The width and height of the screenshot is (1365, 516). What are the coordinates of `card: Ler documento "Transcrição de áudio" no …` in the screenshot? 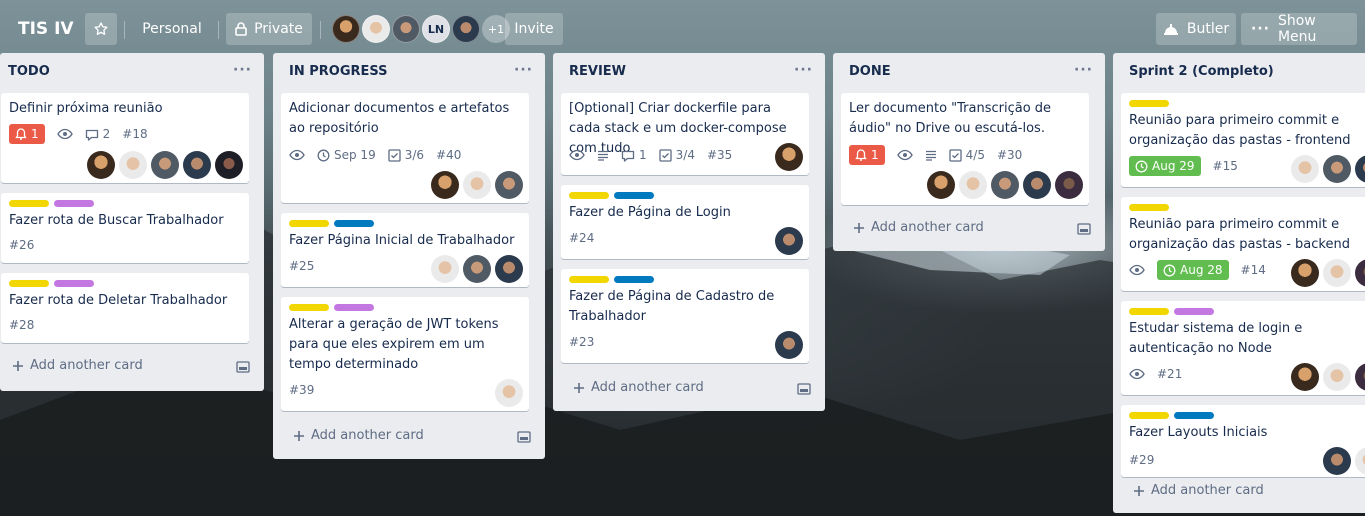 It's located at (965, 149).